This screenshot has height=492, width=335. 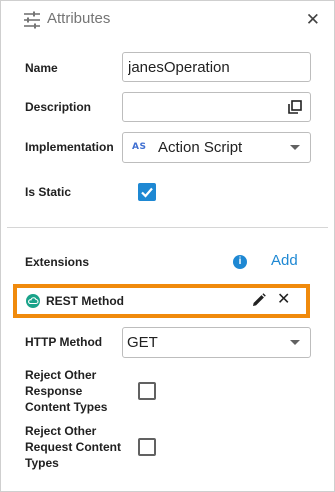 What do you see at coordinates (208, 67) in the screenshot?
I see `name-field` at bounding box center [208, 67].